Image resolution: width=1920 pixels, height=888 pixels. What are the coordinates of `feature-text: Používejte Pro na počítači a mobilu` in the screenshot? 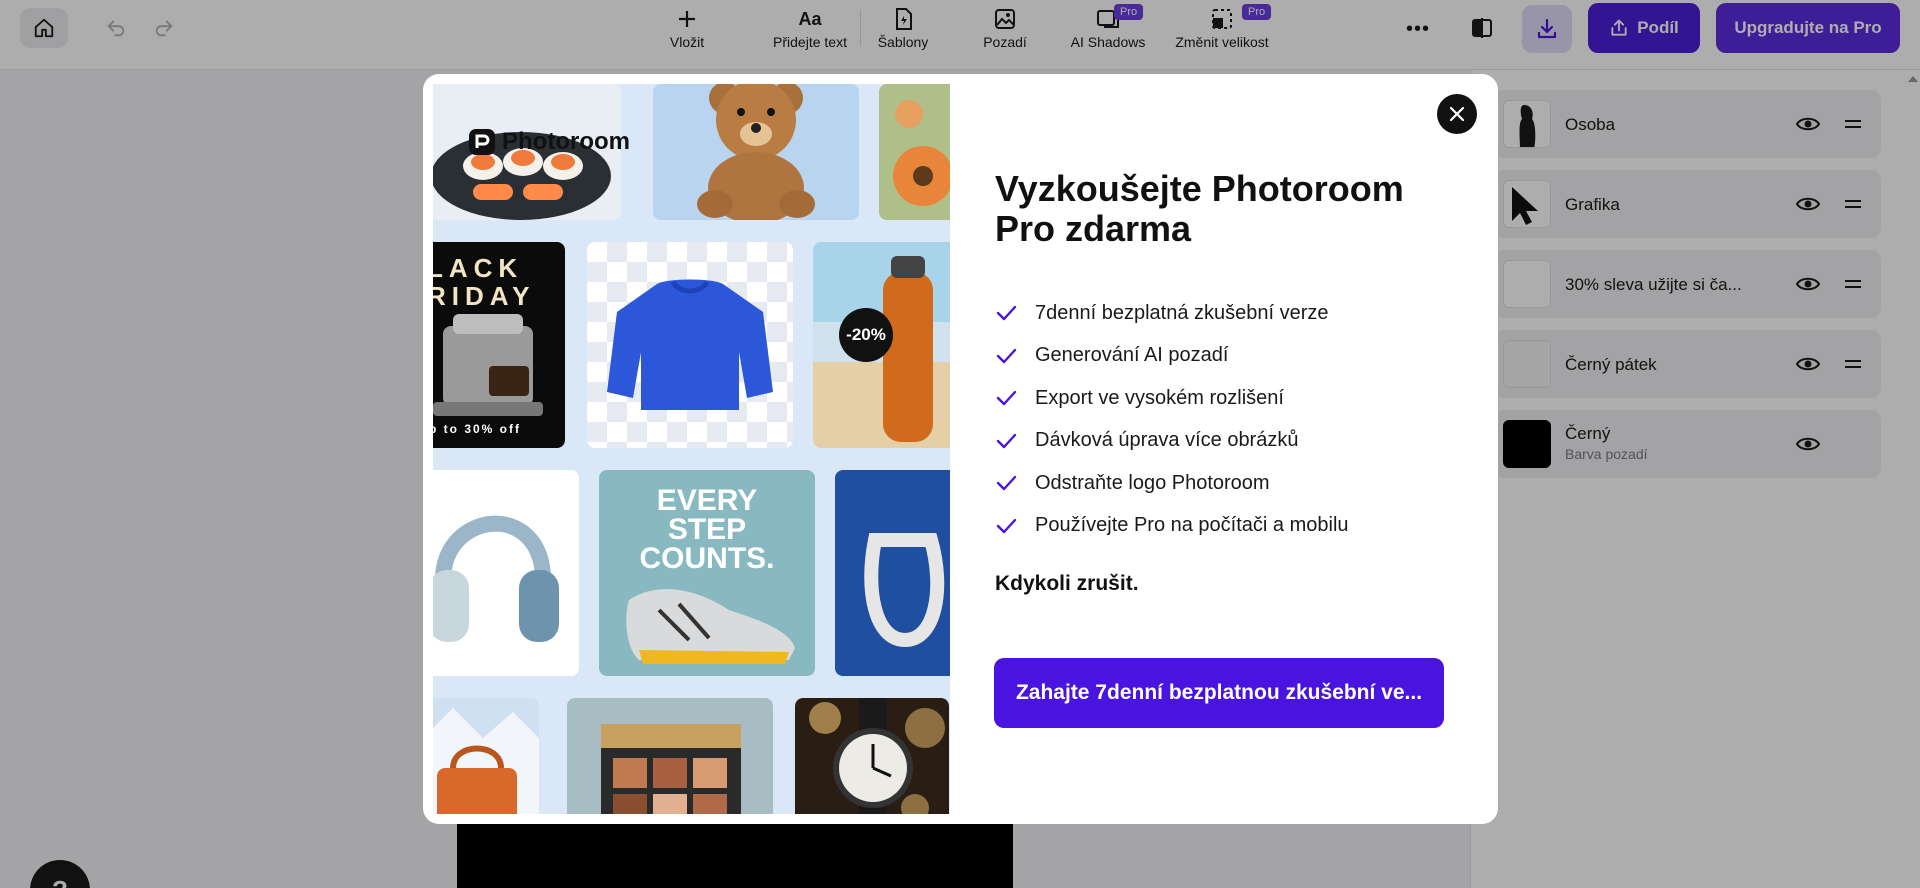 It's located at (1192, 525).